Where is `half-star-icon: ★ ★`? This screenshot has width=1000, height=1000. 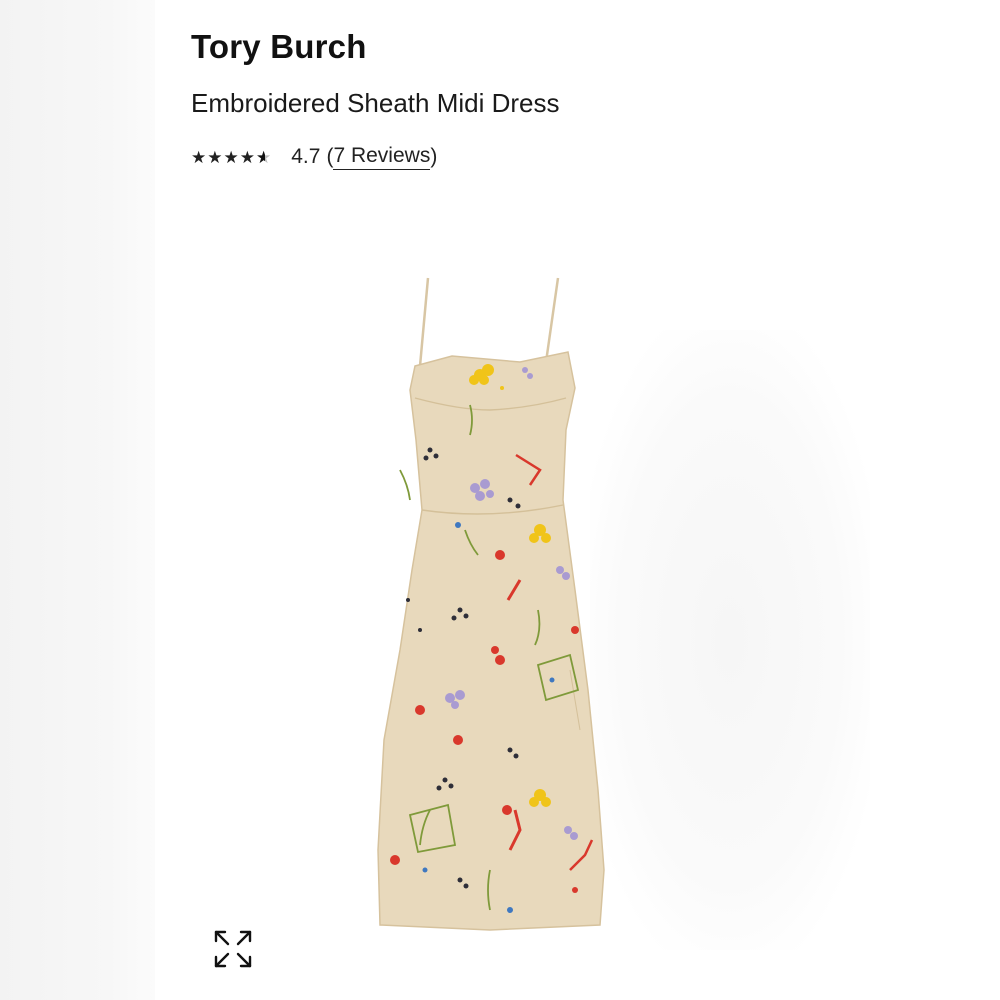 half-star-icon: ★ ★ is located at coordinates (264, 157).